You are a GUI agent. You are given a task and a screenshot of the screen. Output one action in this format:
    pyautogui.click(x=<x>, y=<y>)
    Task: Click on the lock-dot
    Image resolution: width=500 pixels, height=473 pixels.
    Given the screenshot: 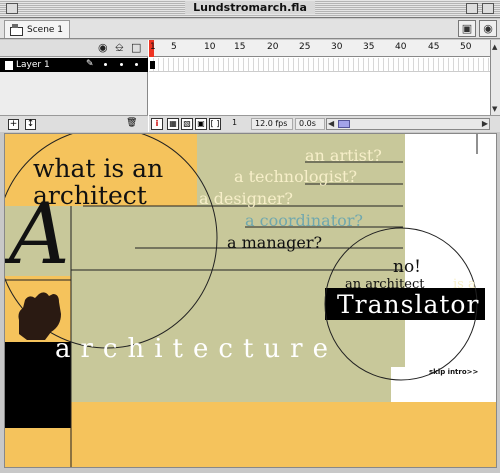 What is the action you would take?
    pyautogui.click(x=121, y=64)
    